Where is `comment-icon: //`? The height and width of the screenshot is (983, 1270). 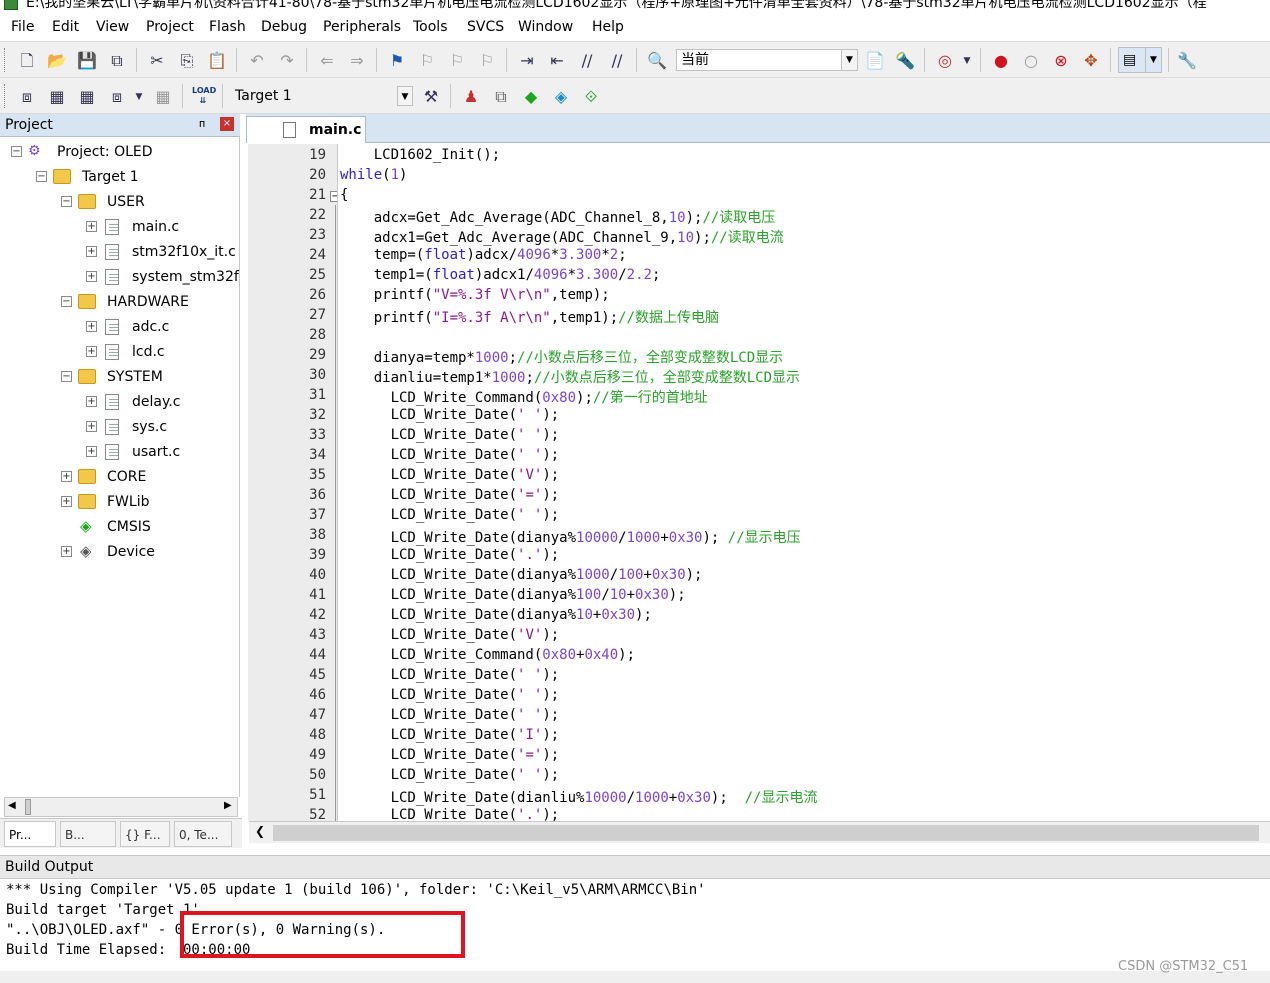
comment-icon: // is located at coordinates (587, 61).